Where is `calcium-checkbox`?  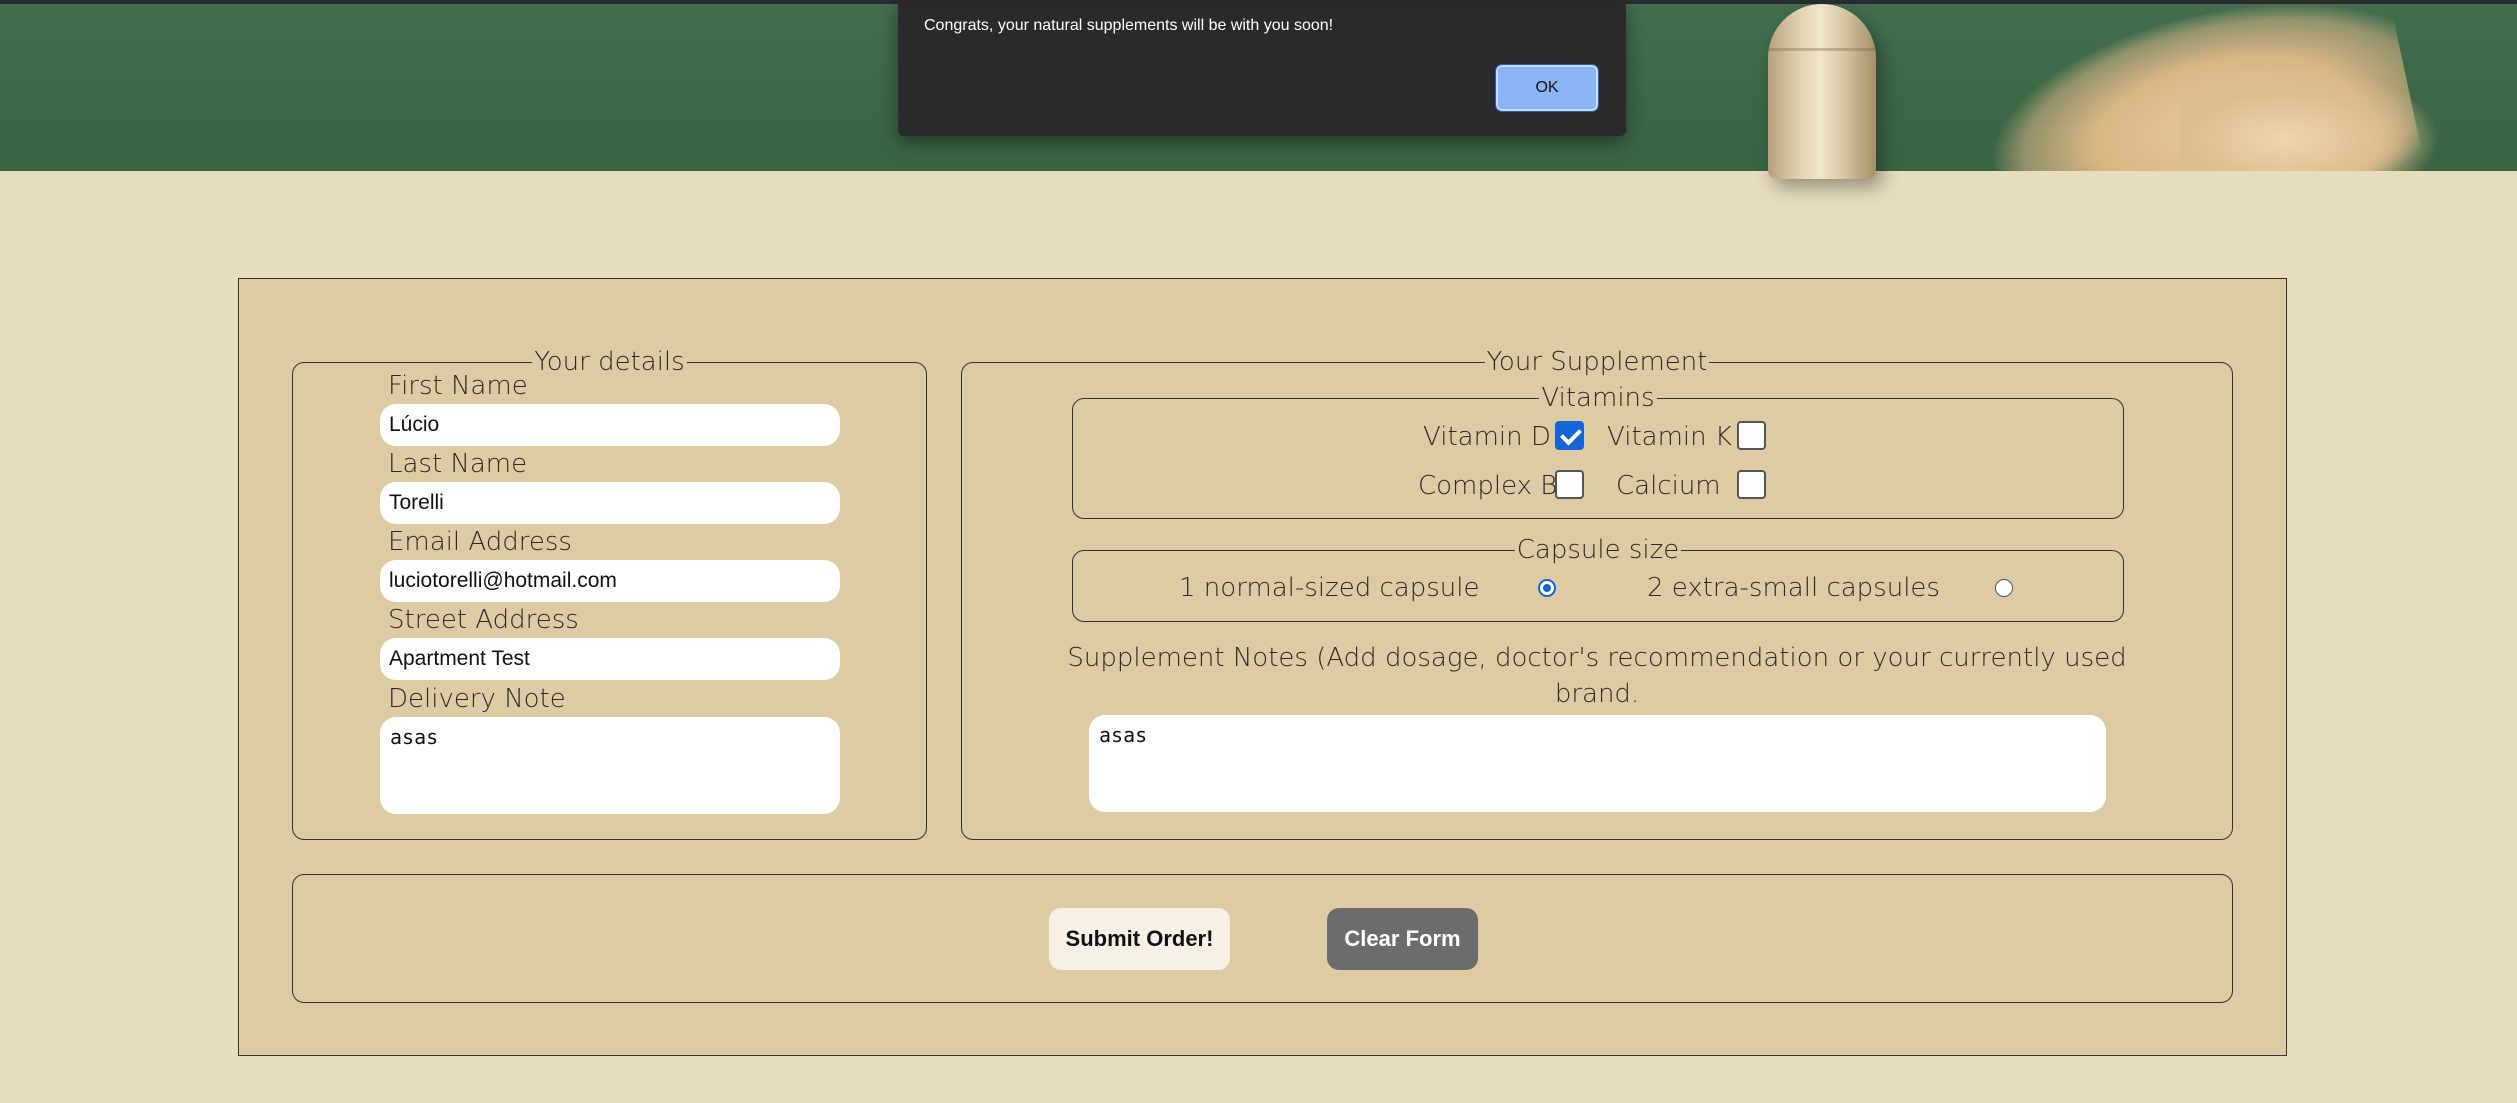
calcium-checkbox is located at coordinates (1751, 484).